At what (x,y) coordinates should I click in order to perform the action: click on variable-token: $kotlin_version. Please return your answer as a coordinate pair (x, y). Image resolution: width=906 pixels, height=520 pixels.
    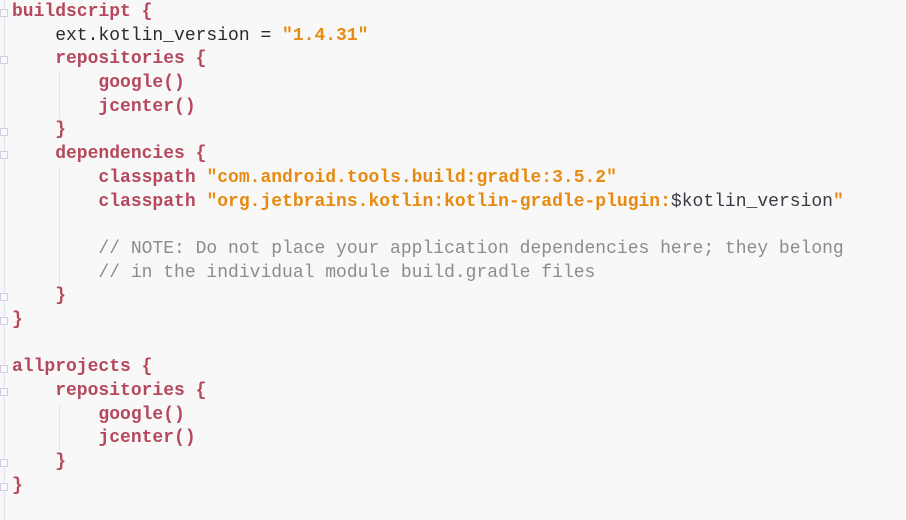
    Looking at the image, I should click on (751, 201).